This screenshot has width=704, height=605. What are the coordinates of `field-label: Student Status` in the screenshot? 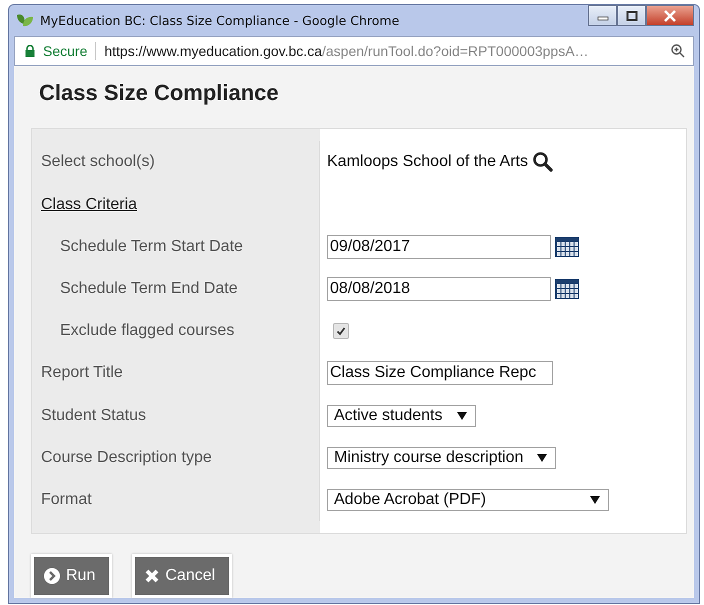 It's located at (93, 415).